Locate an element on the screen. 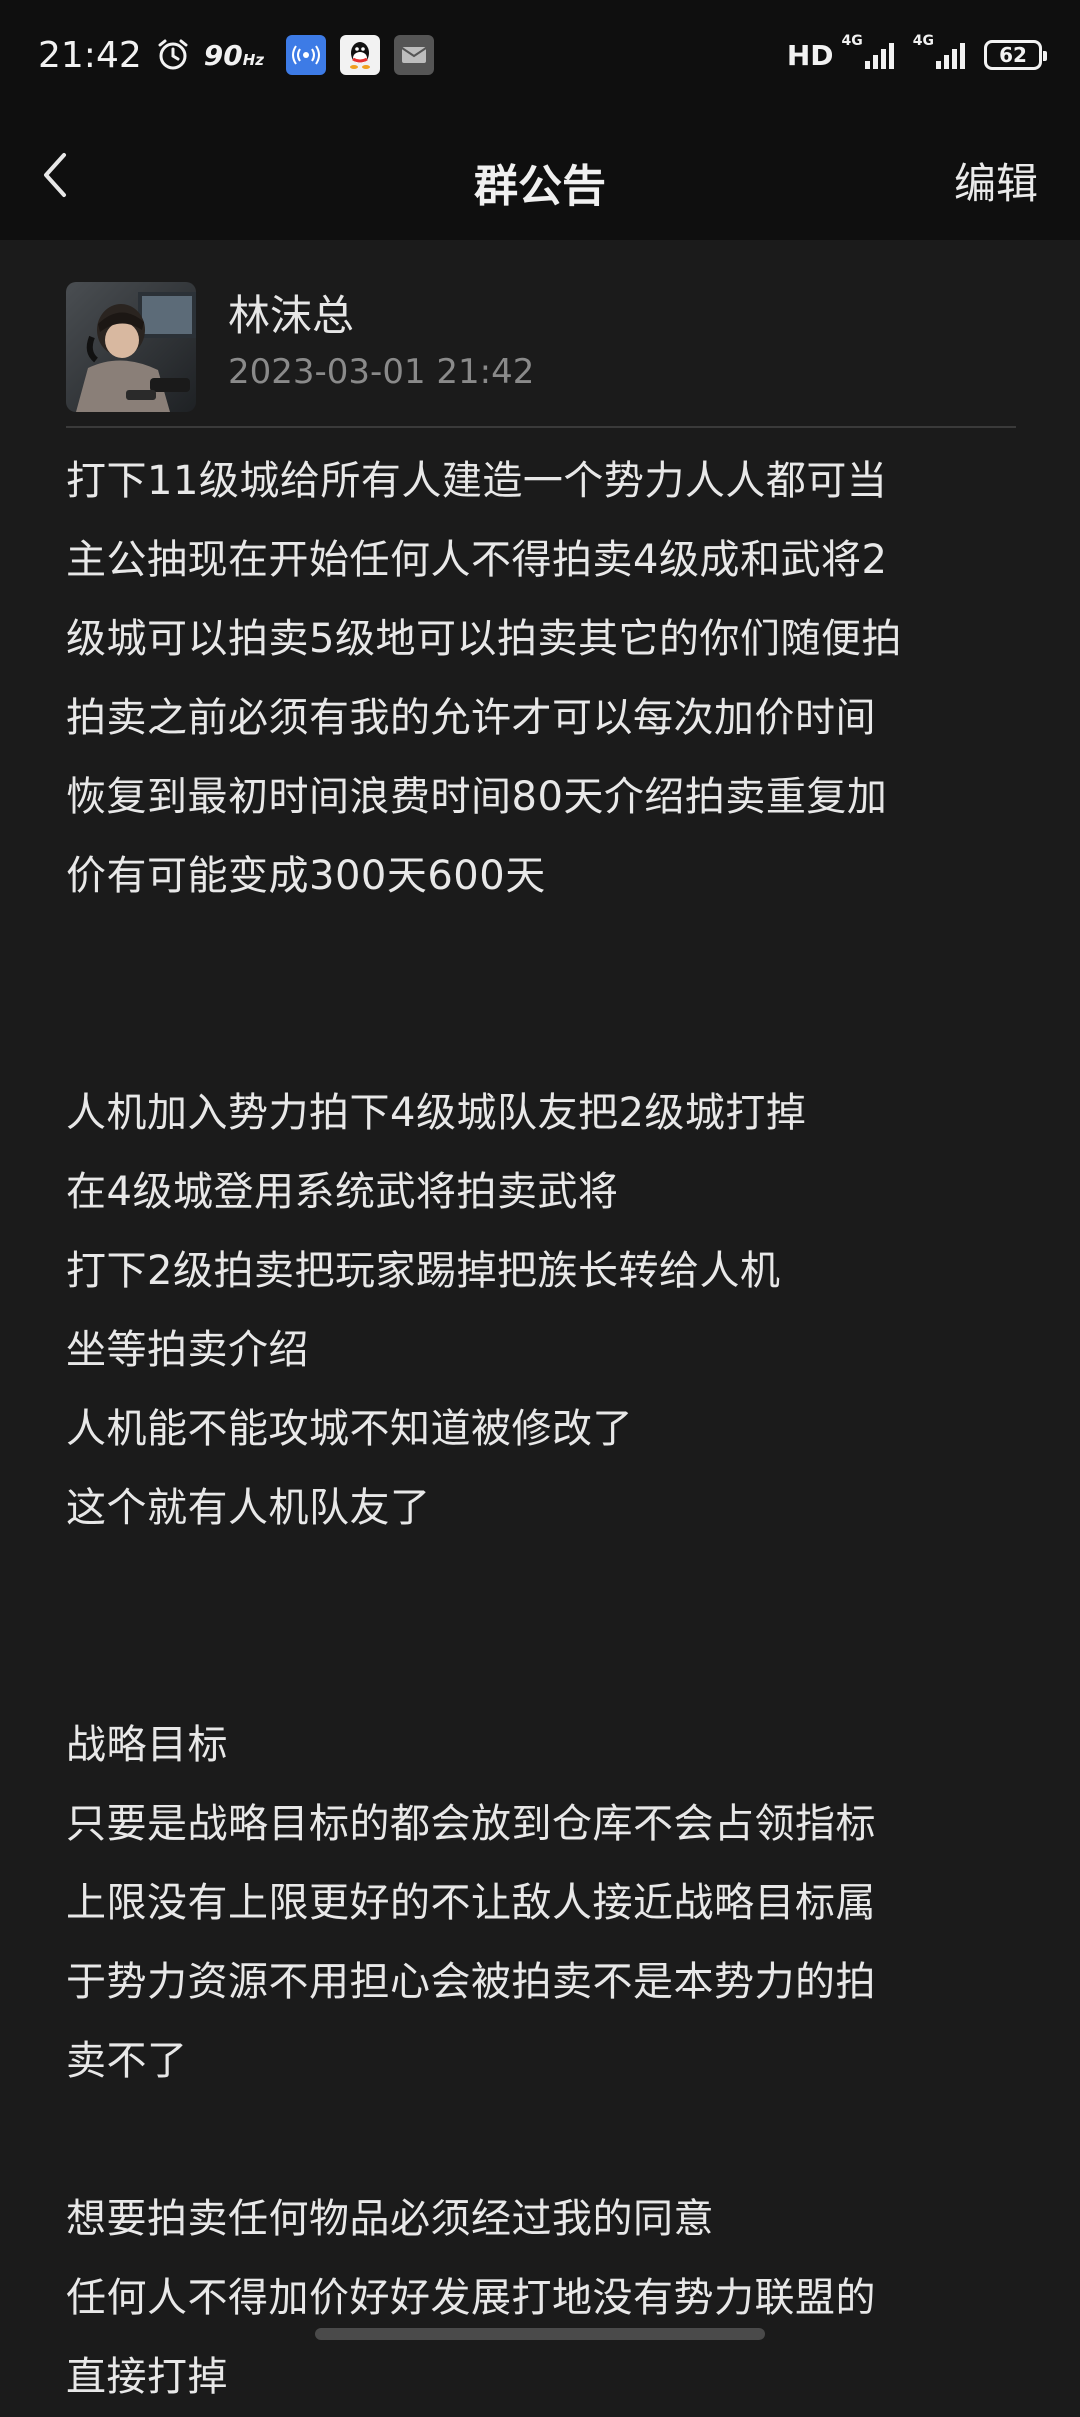  notice-line: 想要拍卖任何物品必须经过我的同意 is located at coordinates (390, 2219).